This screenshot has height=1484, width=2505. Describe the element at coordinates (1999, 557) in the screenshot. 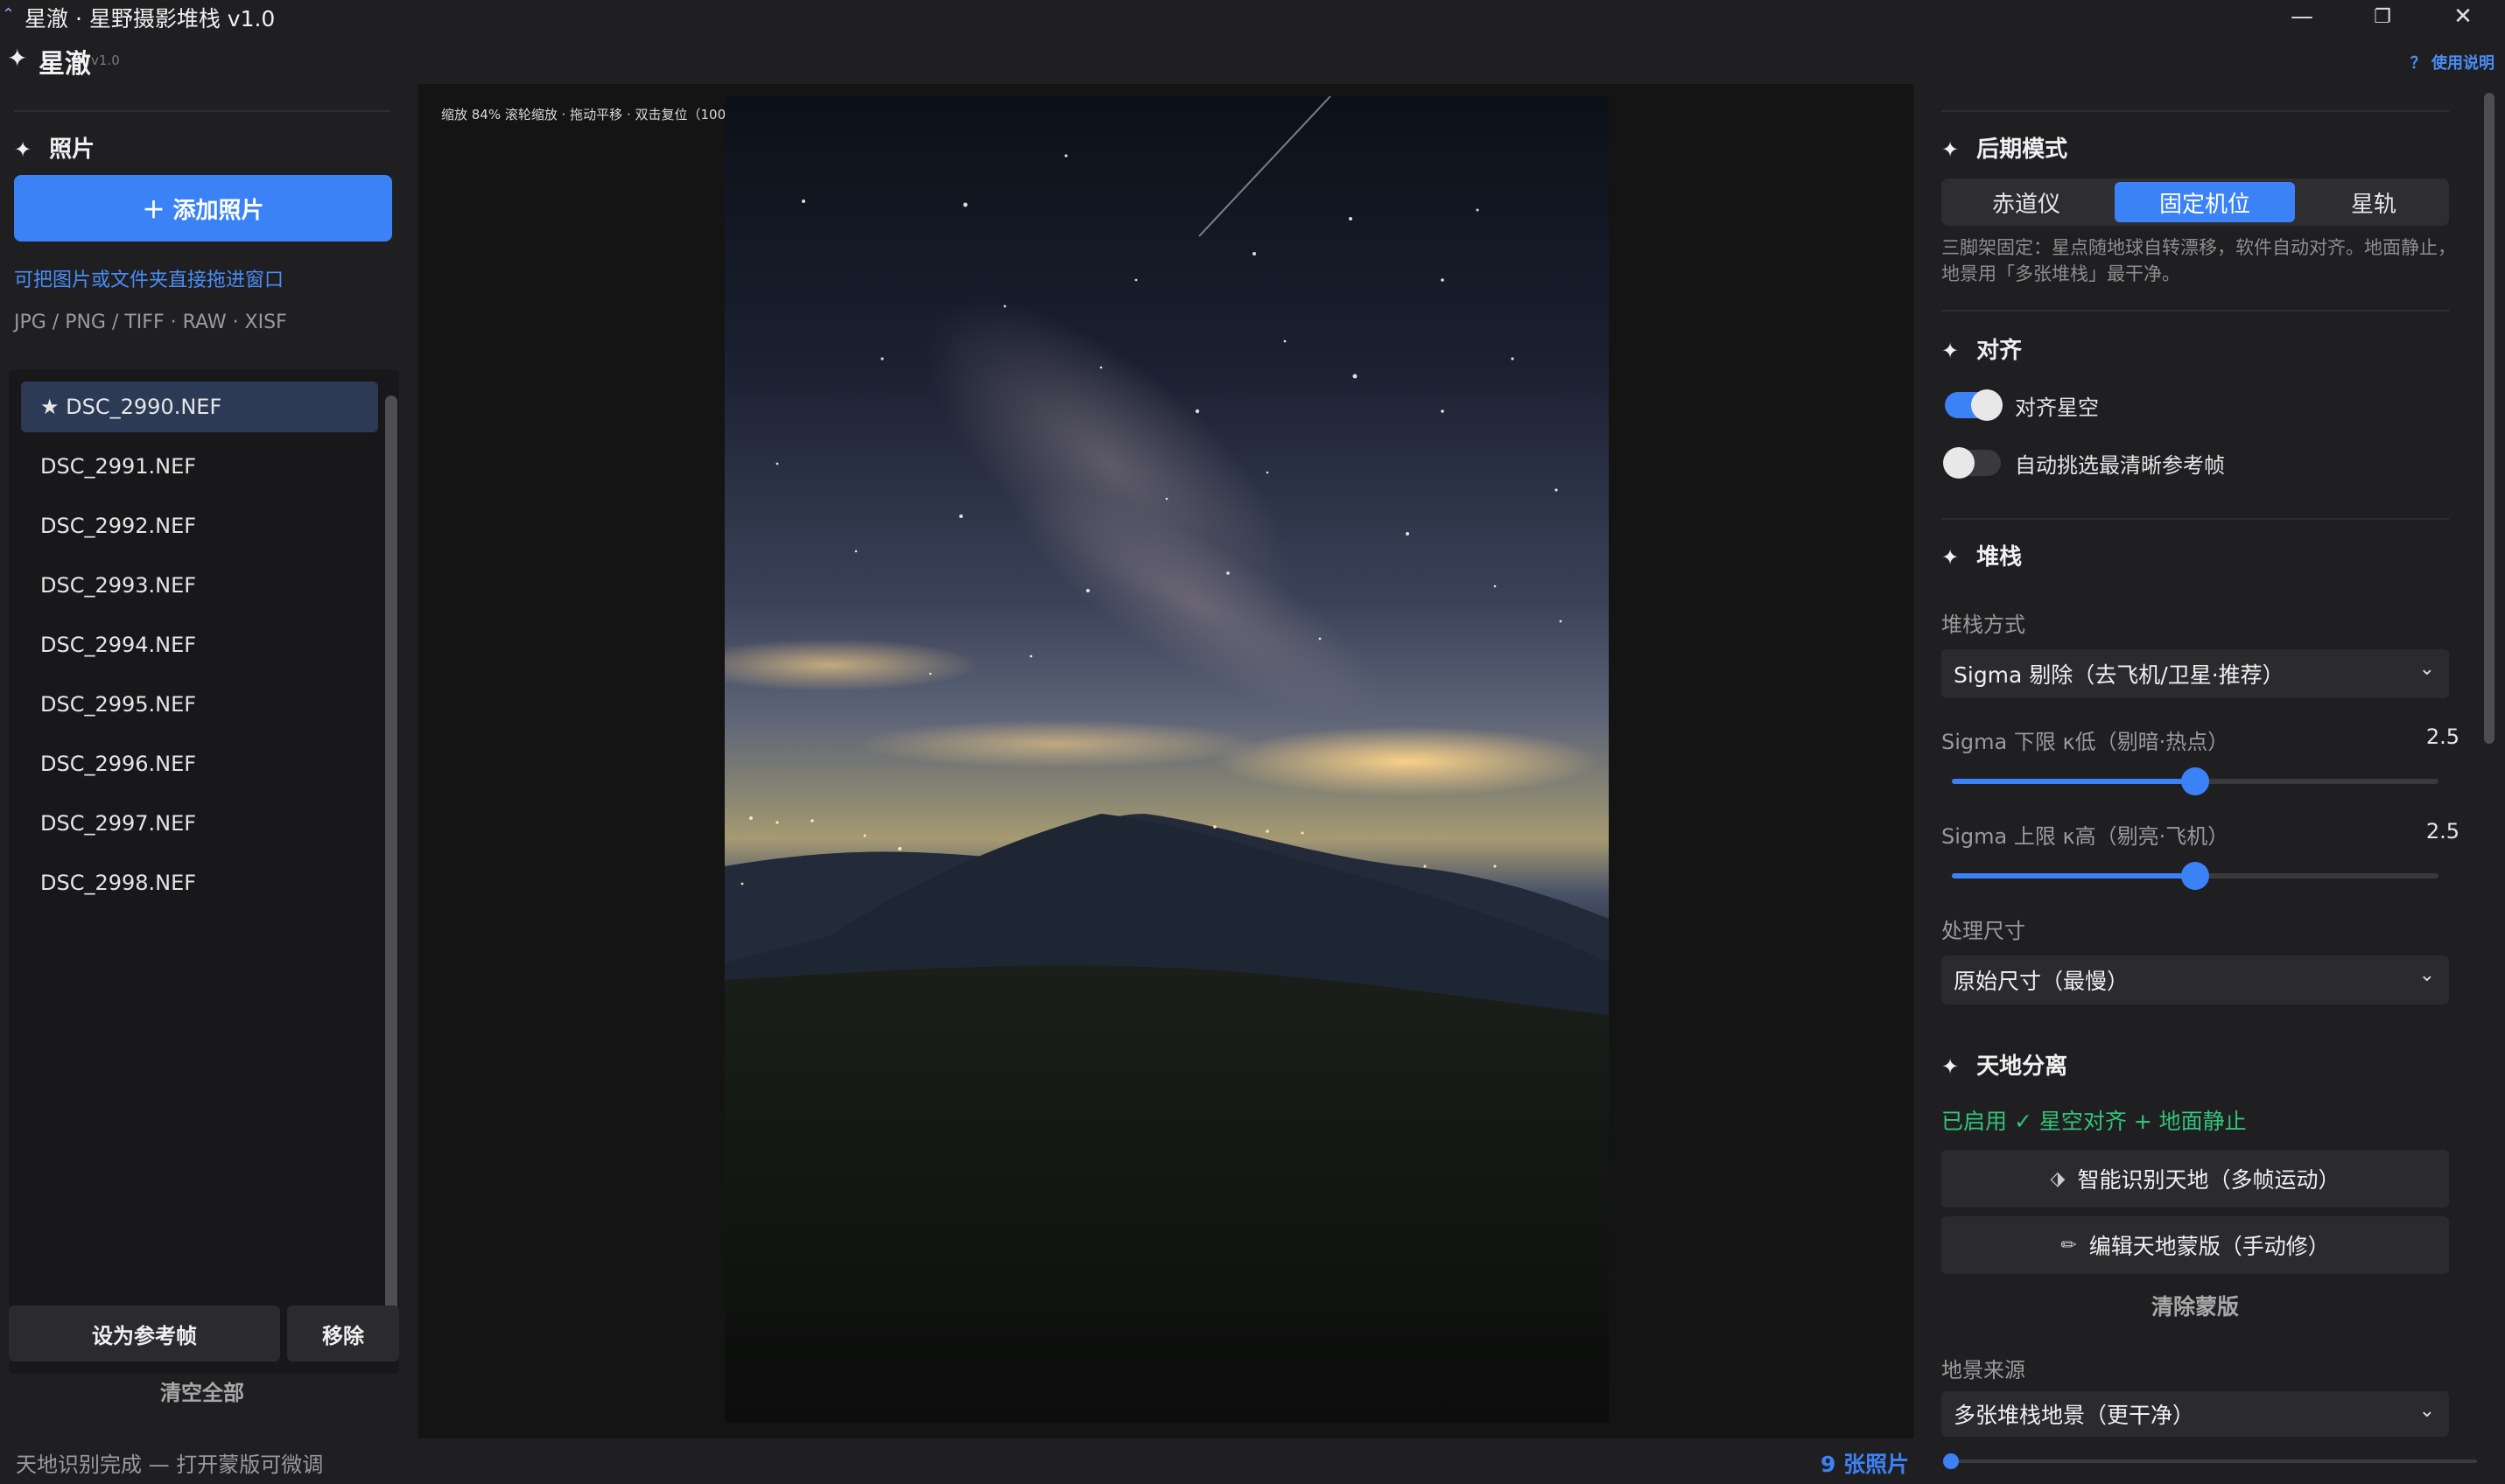

I see `stack-title-text: 堆栈` at that location.